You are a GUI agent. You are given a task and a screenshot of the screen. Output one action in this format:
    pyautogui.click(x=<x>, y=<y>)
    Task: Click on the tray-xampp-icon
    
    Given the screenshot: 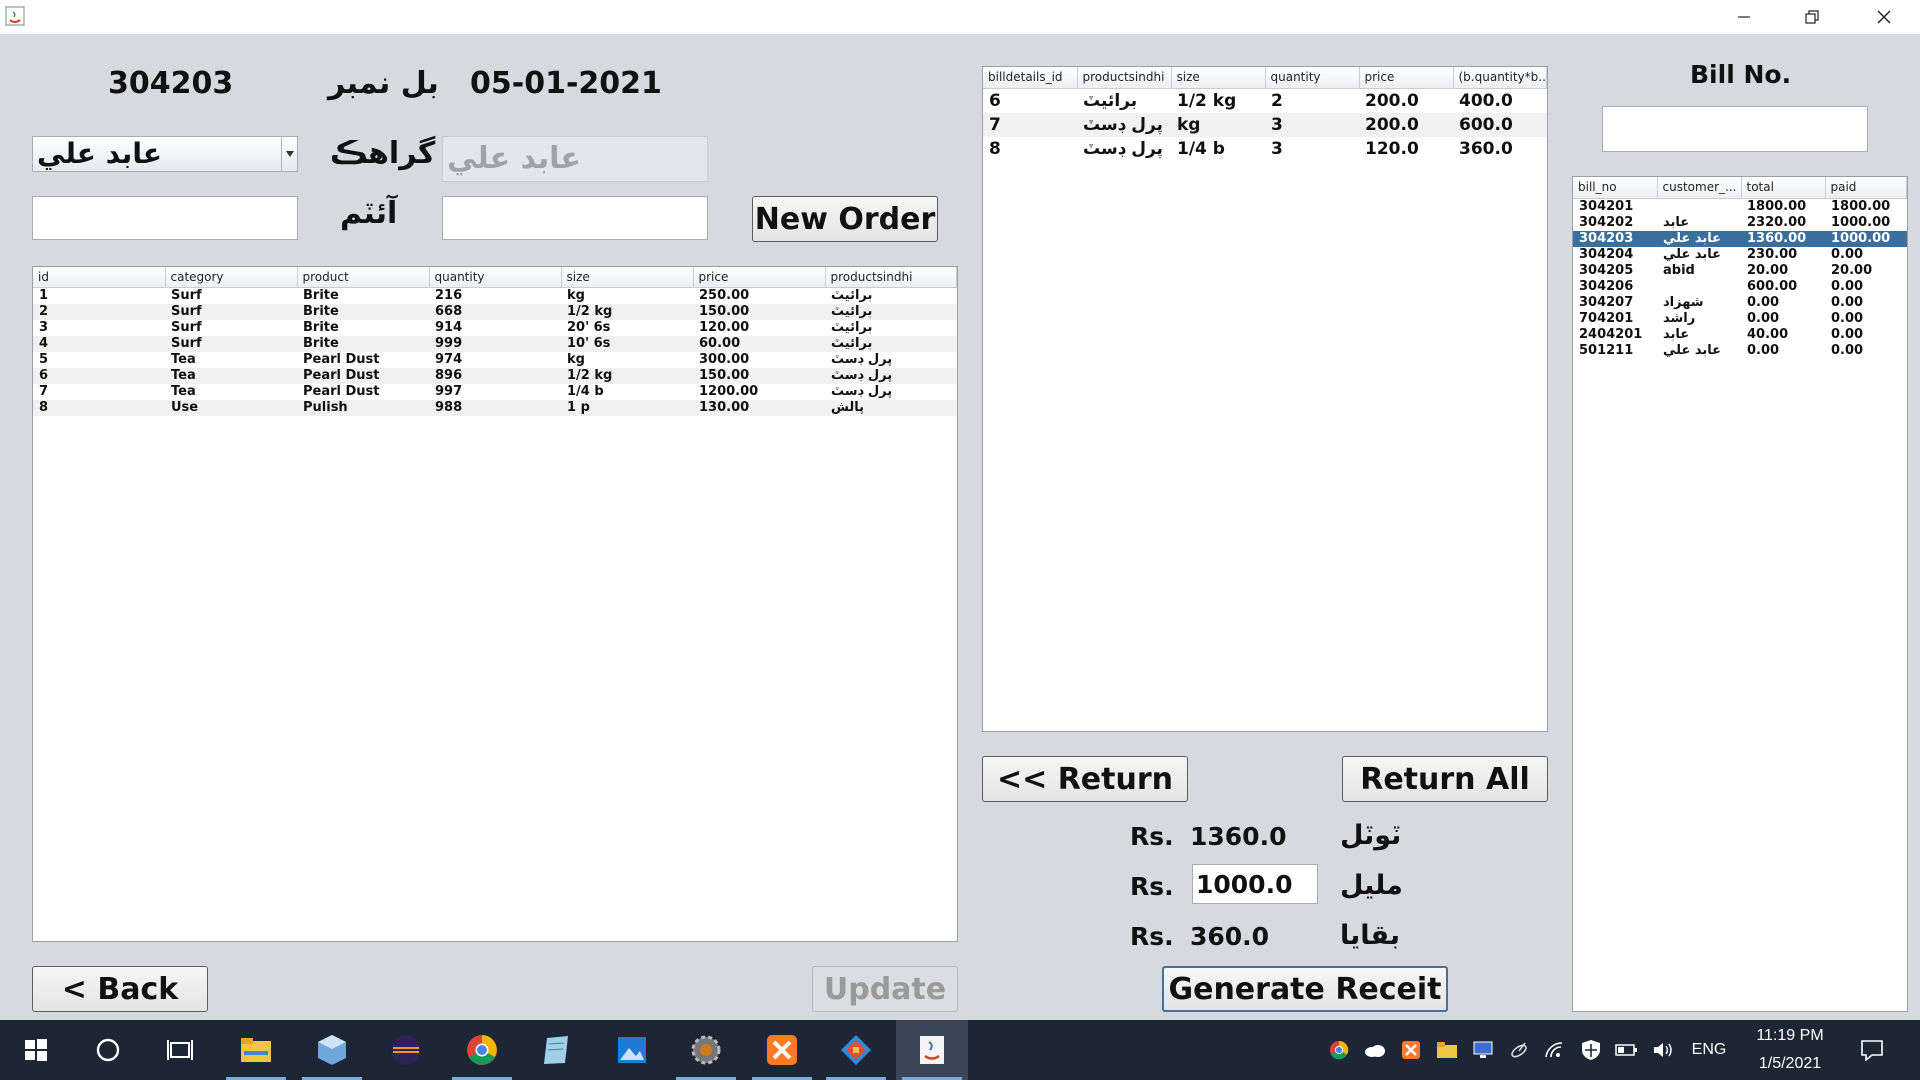 What is the action you would take?
    pyautogui.click(x=1411, y=1050)
    